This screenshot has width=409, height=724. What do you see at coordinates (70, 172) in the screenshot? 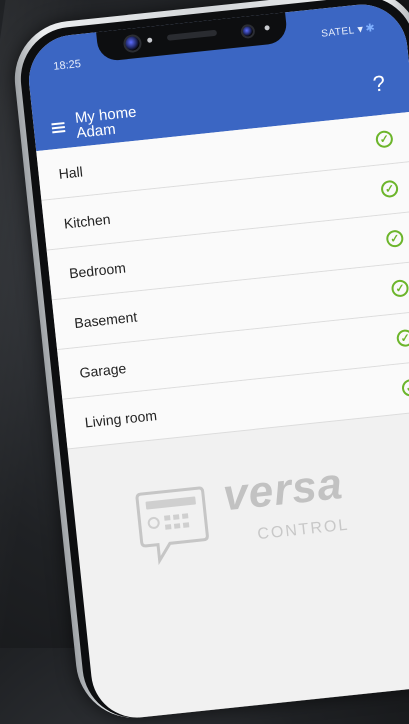
I see `zone-name: Hall` at bounding box center [70, 172].